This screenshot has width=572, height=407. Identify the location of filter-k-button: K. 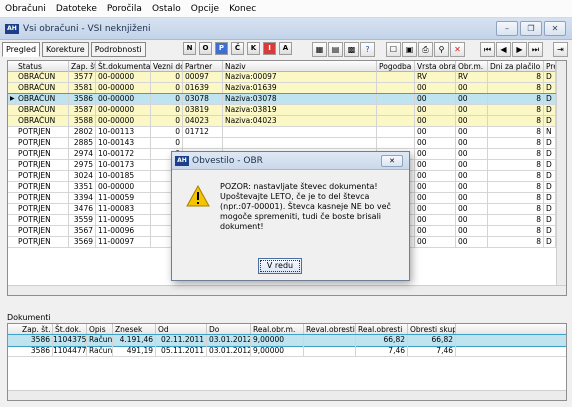
(253, 48).